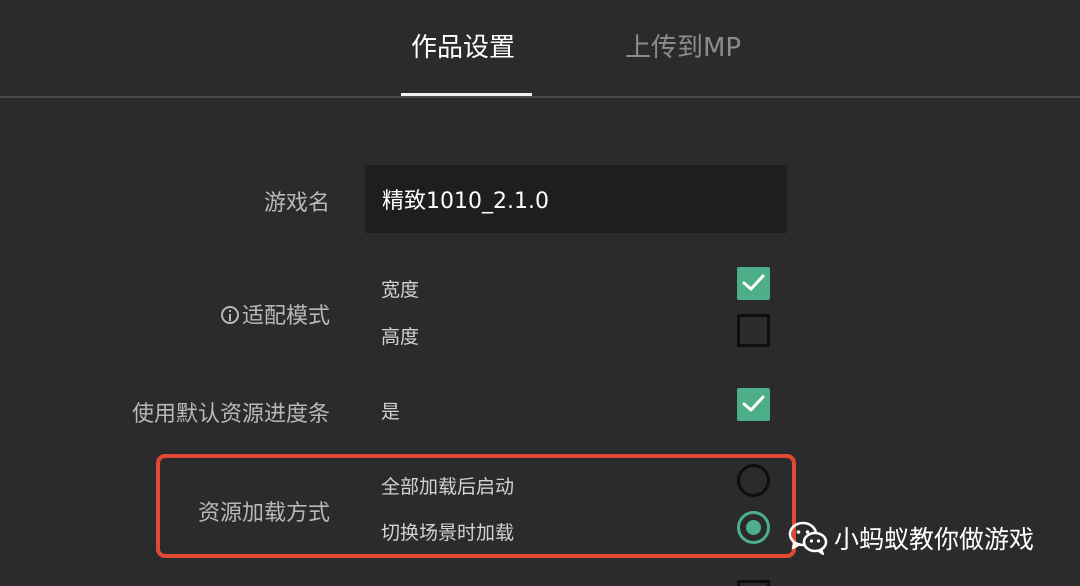 This screenshot has width=1080, height=586. What do you see at coordinates (576, 199) in the screenshot?
I see `game-name-input` at bounding box center [576, 199].